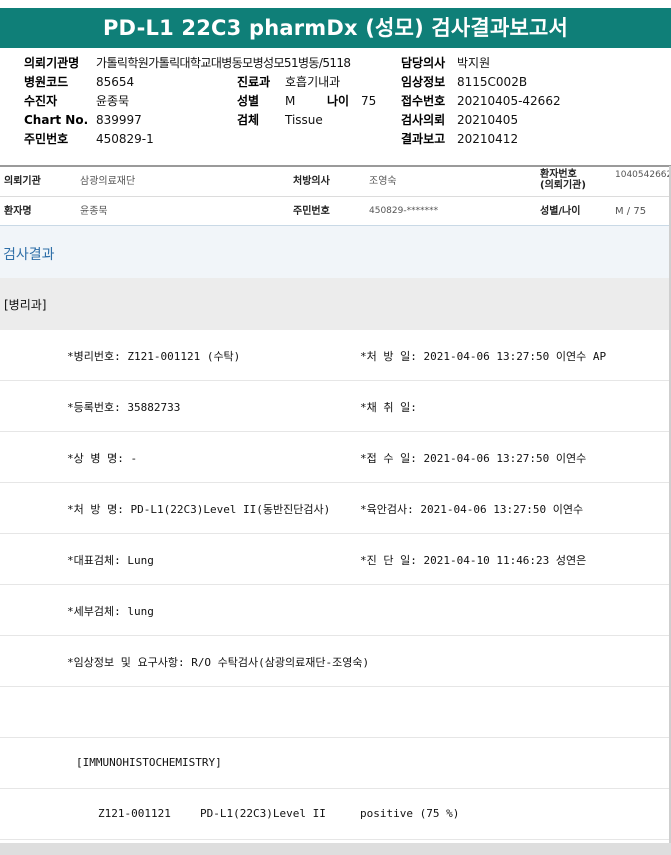 Image resolution: width=671 pixels, height=855 pixels. I want to click on header-row-4: Chart No. 839997 검체 Tissue 검사의뢰 20210405, so click(335, 120).